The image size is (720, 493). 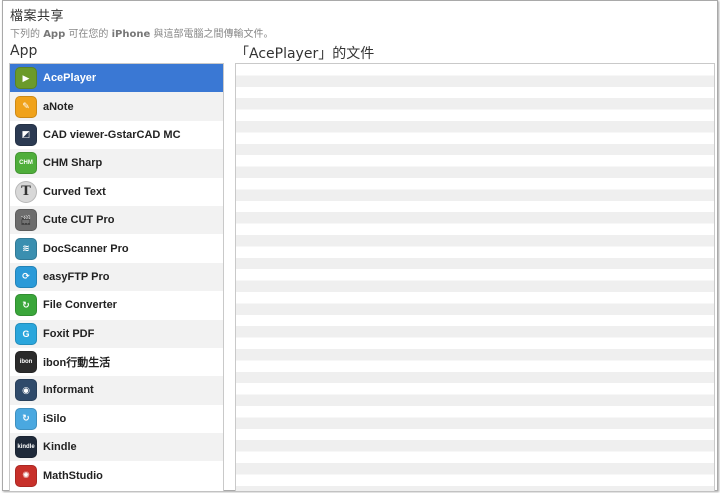 I want to click on app-list-item: T Curved Text, so click(x=116, y=192).